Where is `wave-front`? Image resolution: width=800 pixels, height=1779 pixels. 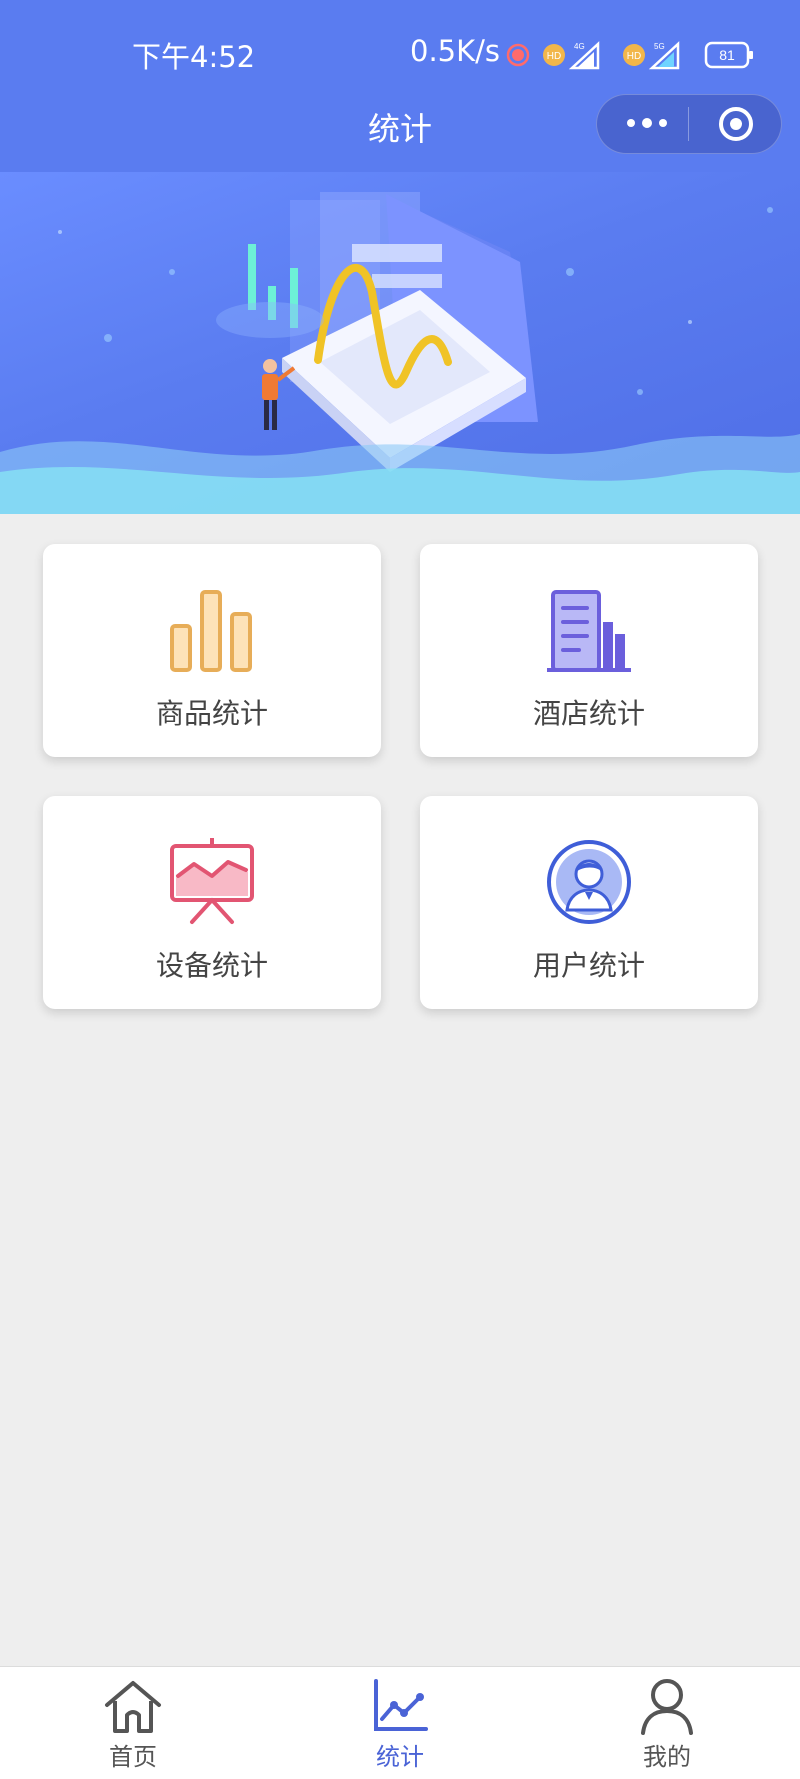
wave-front is located at coordinates (400, 490).